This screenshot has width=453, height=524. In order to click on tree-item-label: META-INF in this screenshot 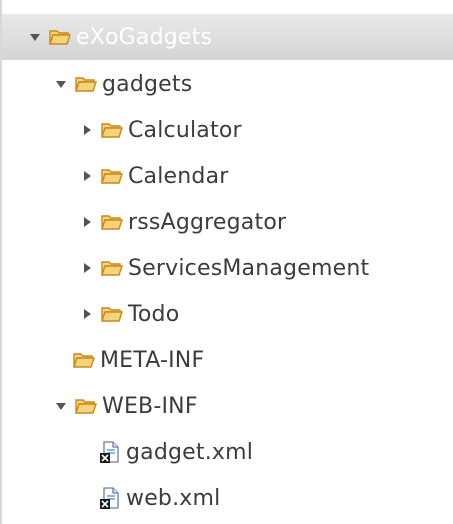, I will do `click(152, 360)`.